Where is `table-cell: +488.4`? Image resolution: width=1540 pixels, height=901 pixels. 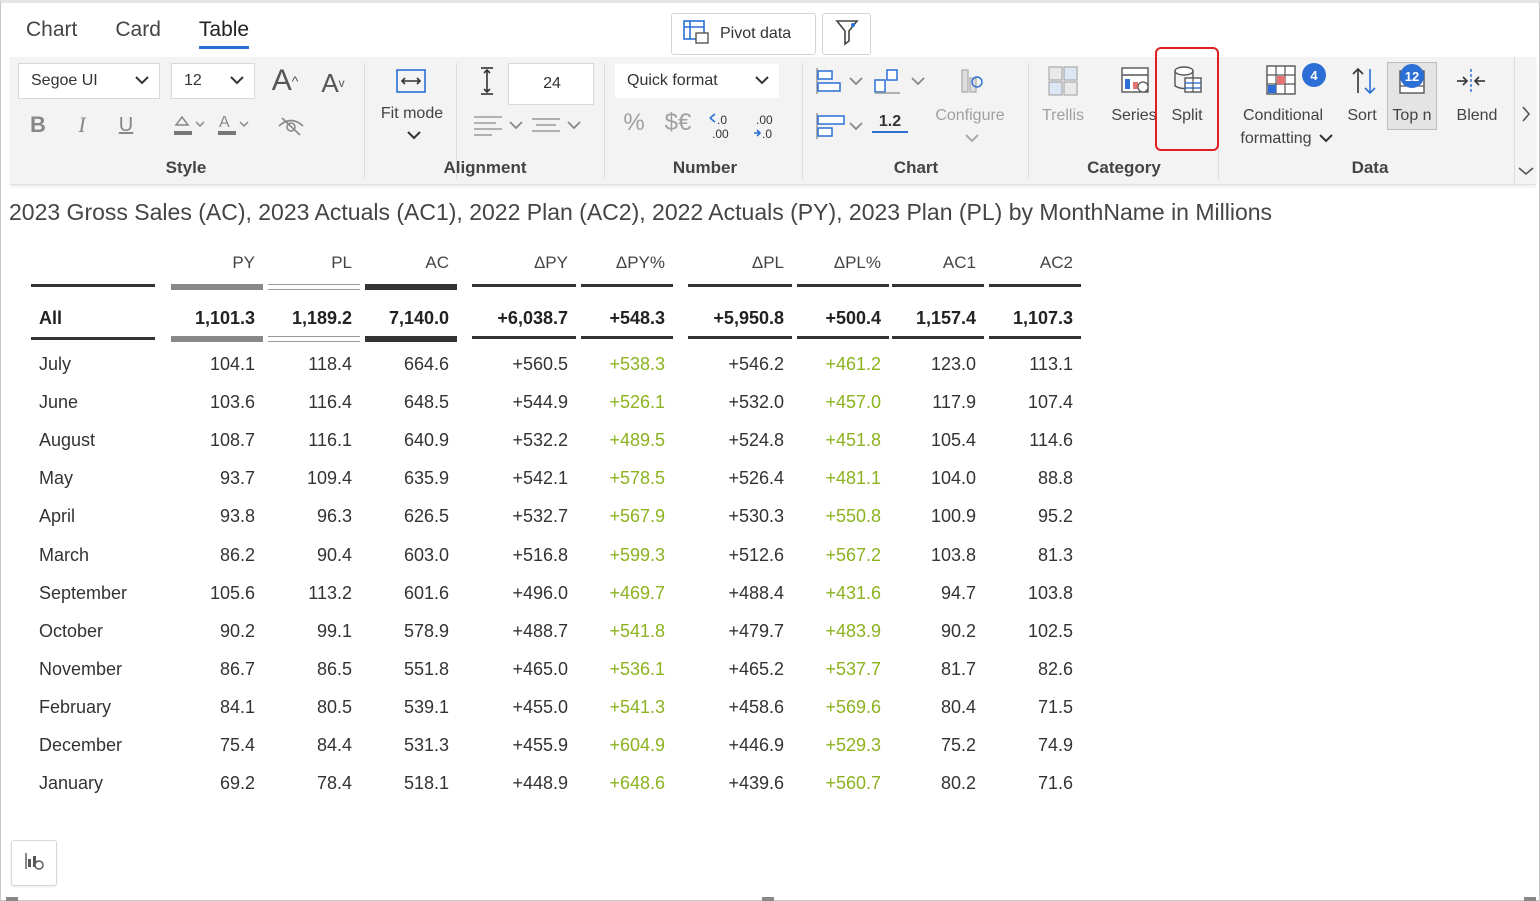 table-cell: +488.4 is located at coordinates (756, 592).